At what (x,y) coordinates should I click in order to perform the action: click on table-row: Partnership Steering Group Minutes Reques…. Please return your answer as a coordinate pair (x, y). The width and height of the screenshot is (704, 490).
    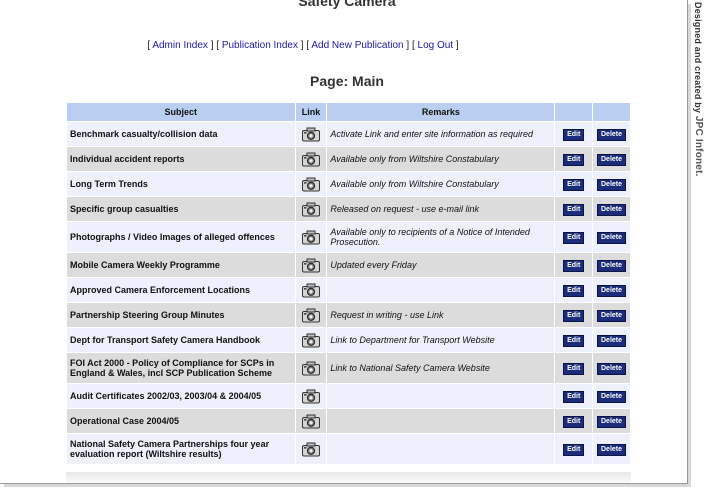
    Looking at the image, I should click on (348, 315).